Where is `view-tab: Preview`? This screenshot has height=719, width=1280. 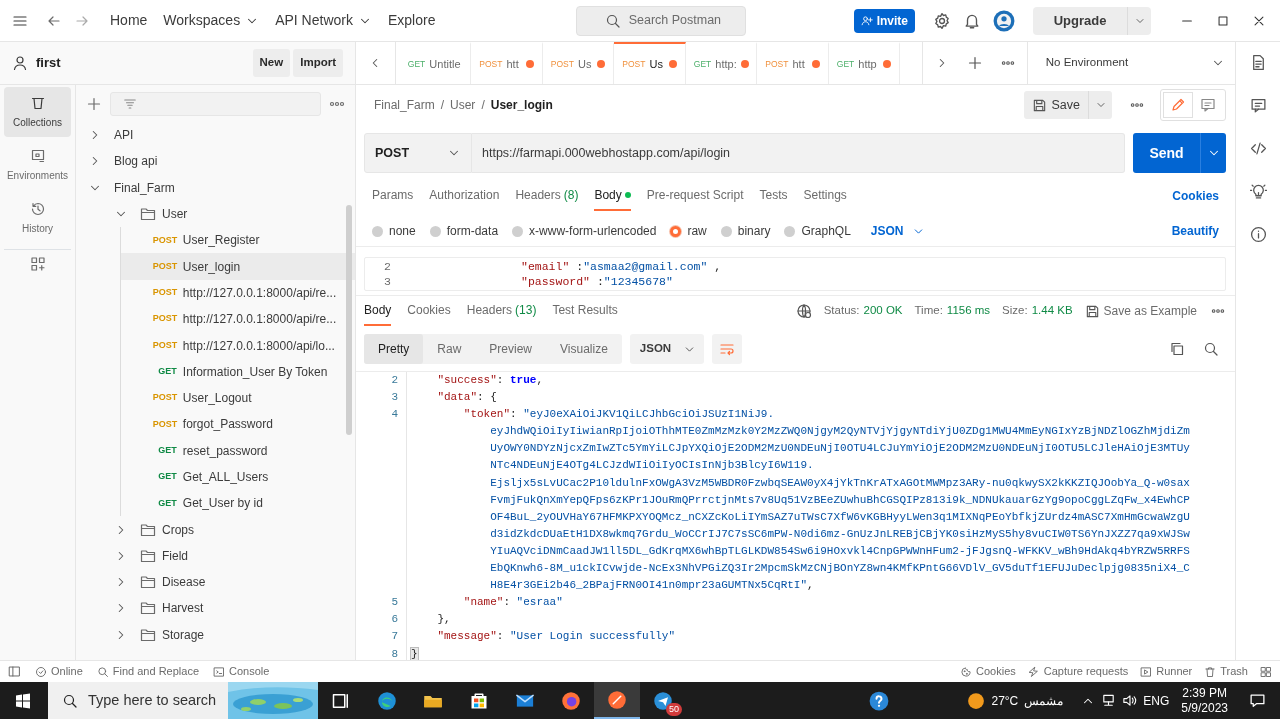 view-tab: Preview is located at coordinates (511, 349).